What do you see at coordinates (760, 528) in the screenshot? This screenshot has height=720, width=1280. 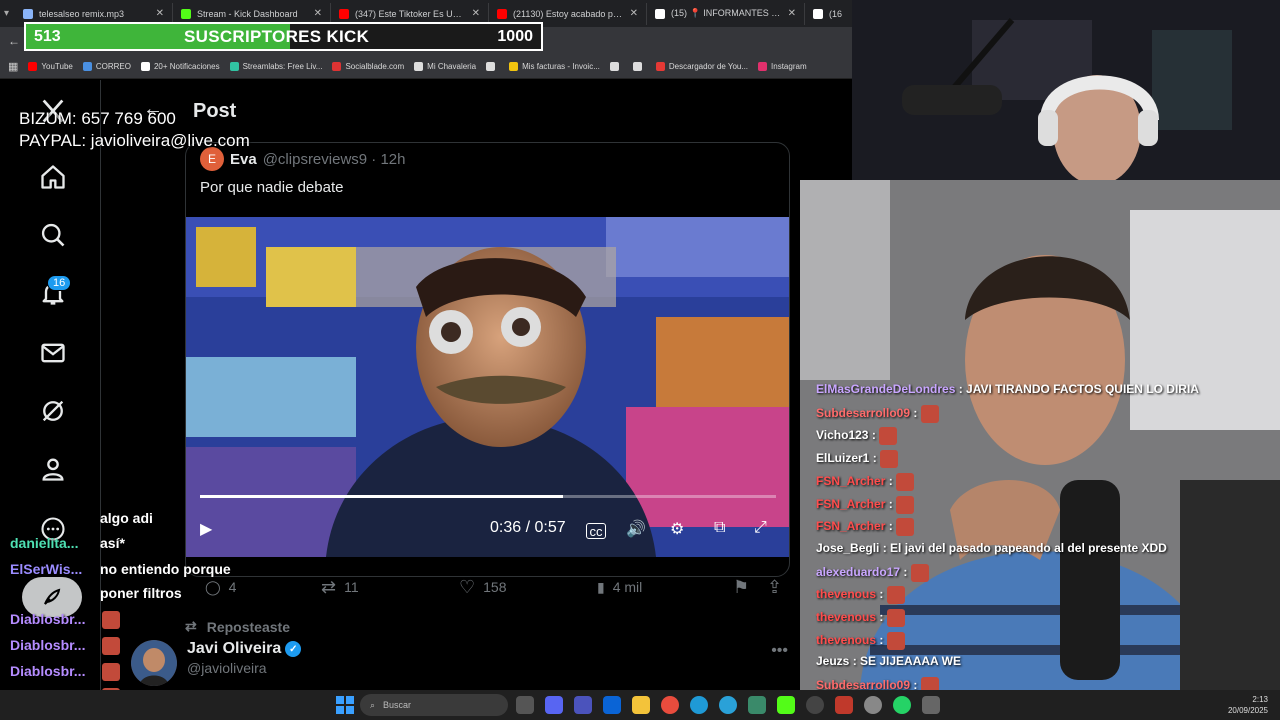 I see `fullscreen-icon: ⤢` at bounding box center [760, 528].